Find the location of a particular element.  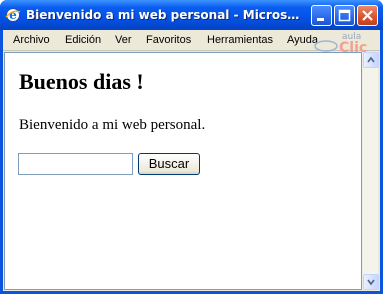

maximize-button is located at coordinates (344, 15).